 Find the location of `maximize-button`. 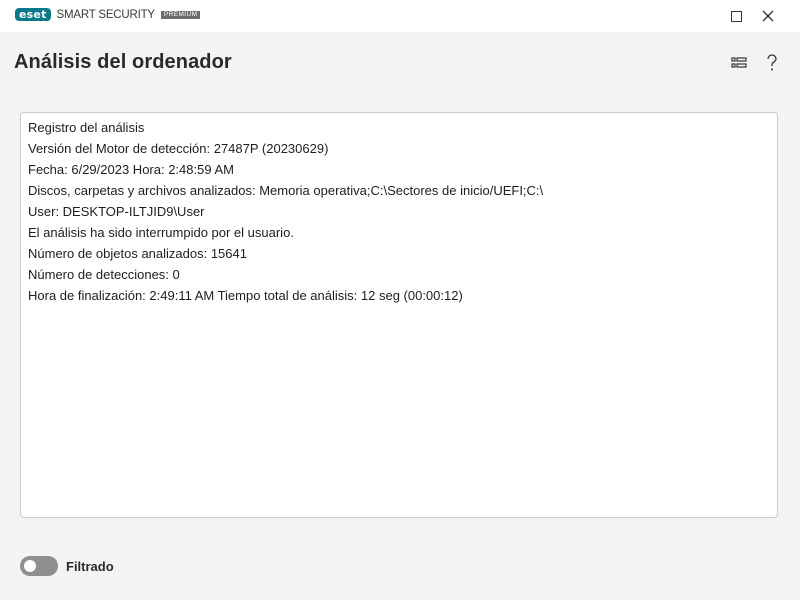

maximize-button is located at coordinates (736, 16).